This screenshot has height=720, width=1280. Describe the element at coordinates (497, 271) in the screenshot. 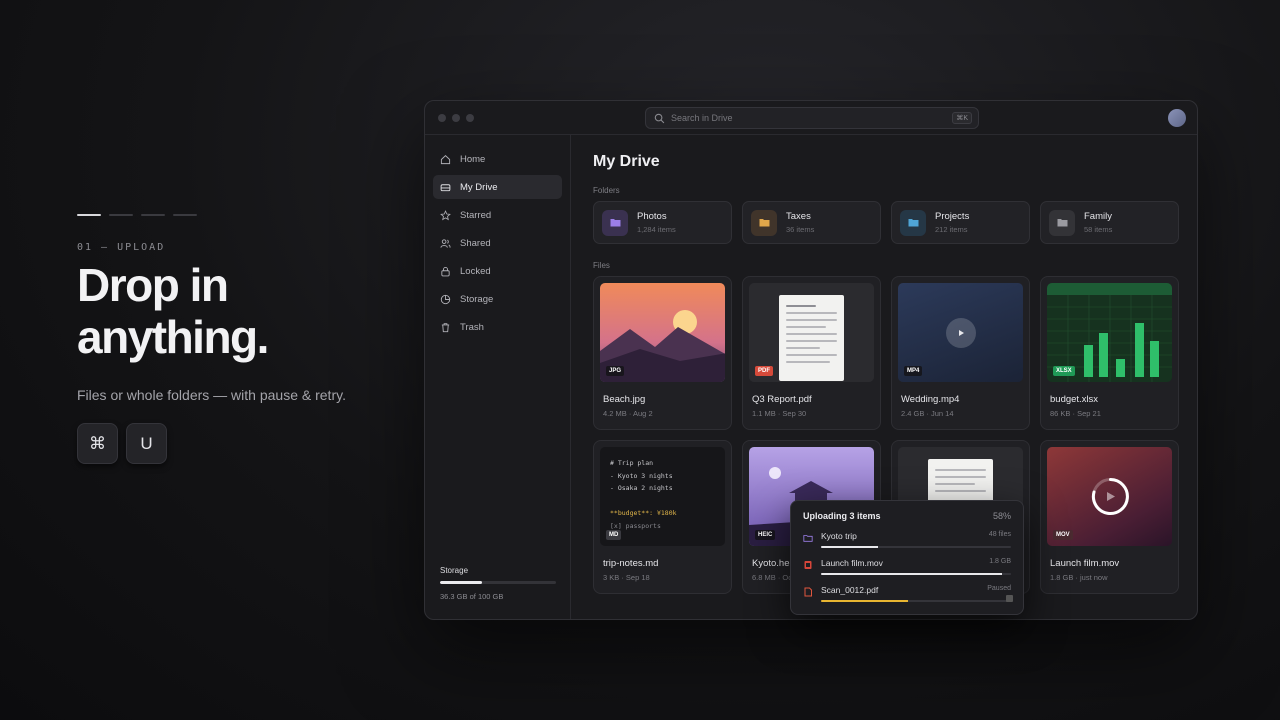

I see `sidebar-item-locked: Locked` at that location.